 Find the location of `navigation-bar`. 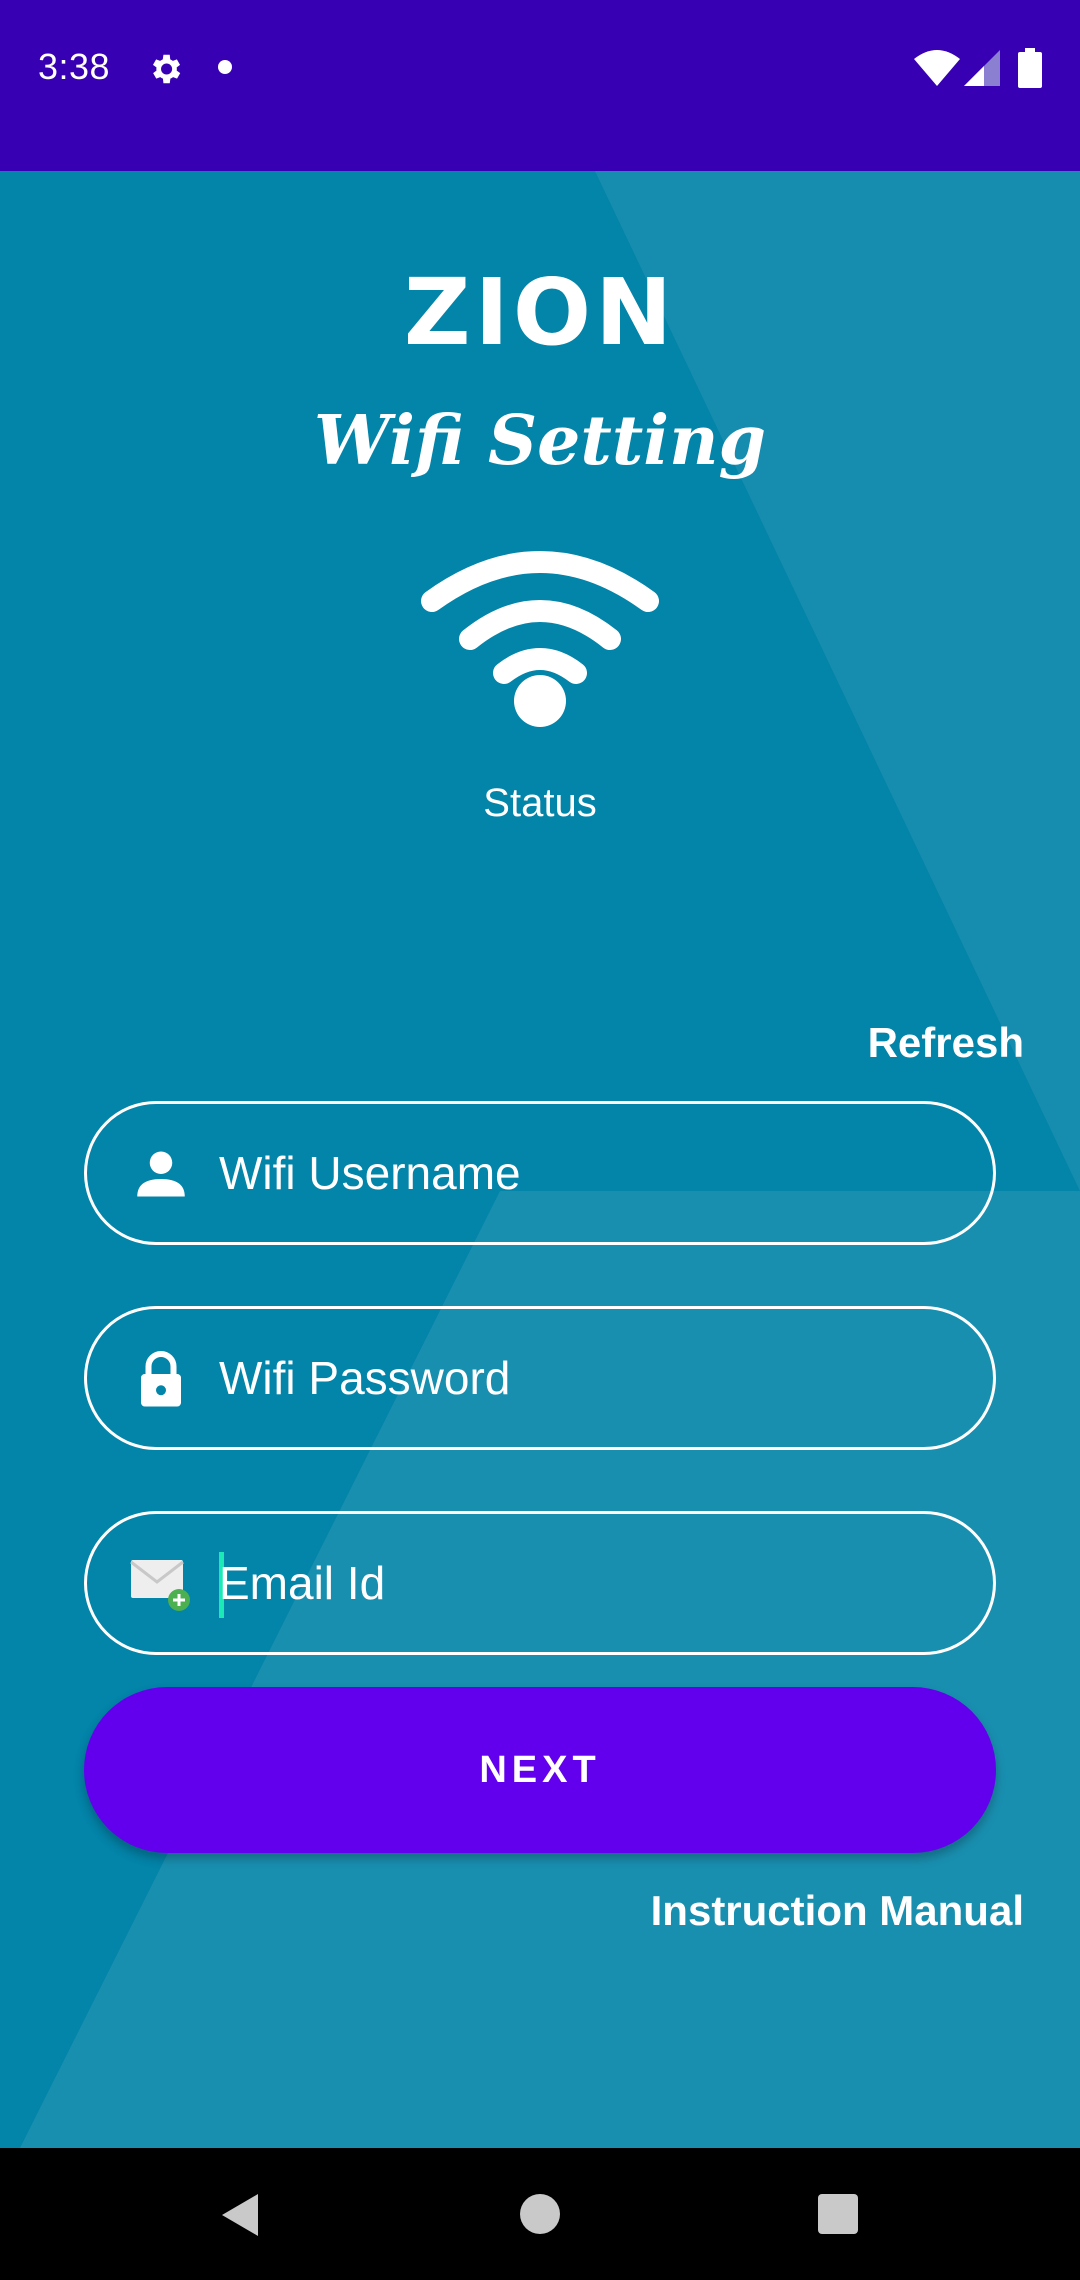

navigation-bar is located at coordinates (540, 2214).